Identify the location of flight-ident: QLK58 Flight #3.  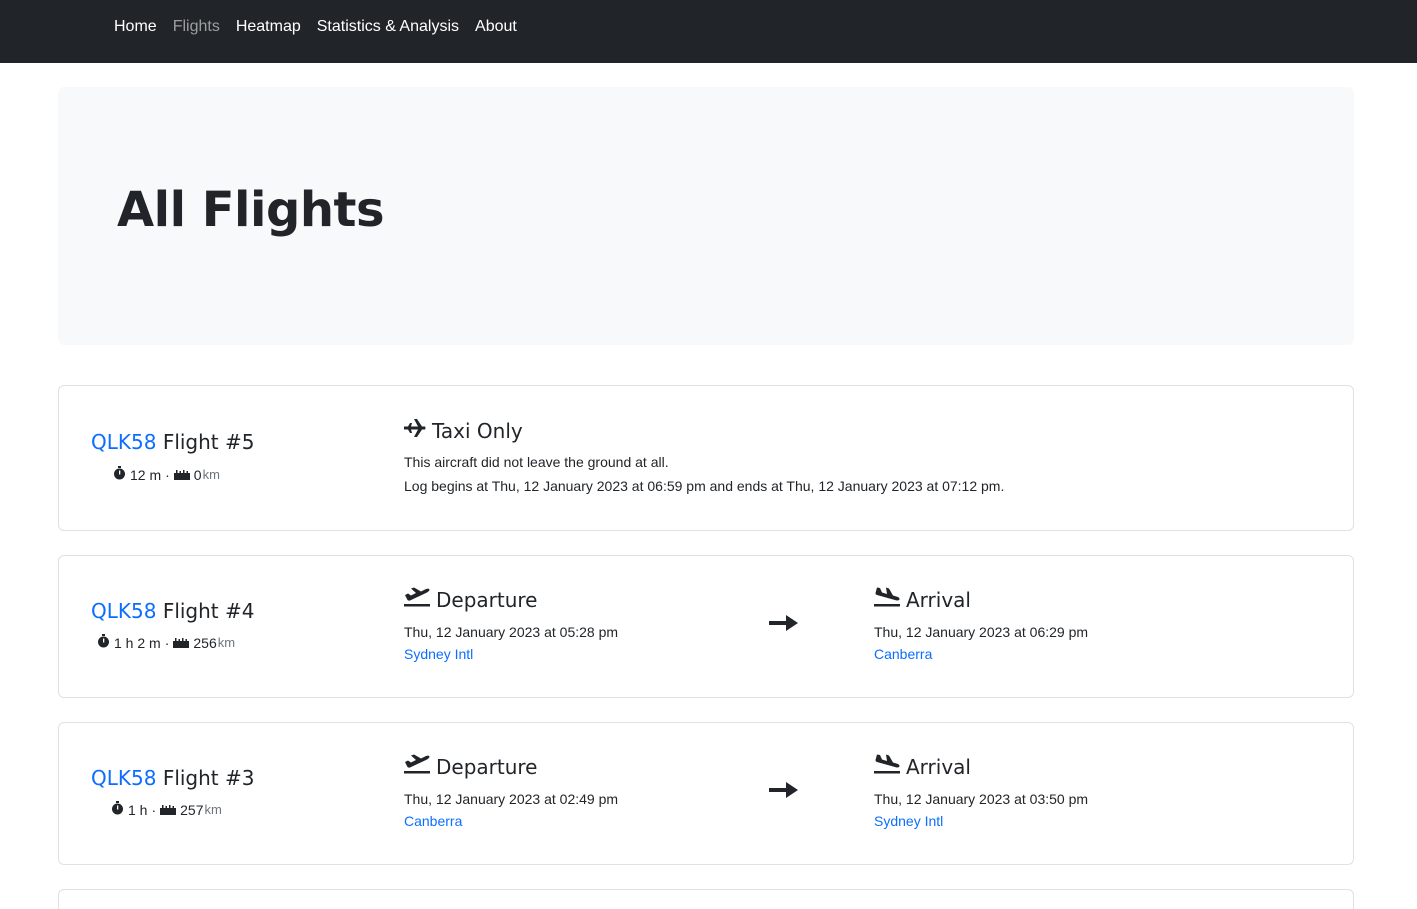
(172, 778).